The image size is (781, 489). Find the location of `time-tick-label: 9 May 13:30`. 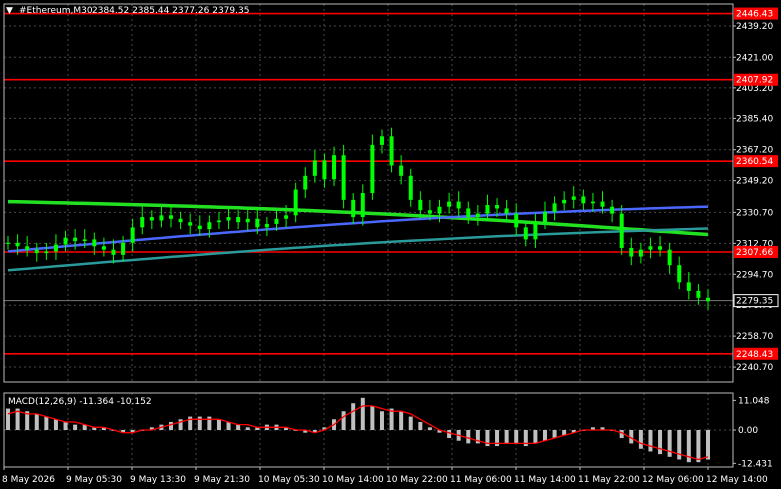

time-tick-label: 9 May 13:30 is located at coordinates (158, 480).